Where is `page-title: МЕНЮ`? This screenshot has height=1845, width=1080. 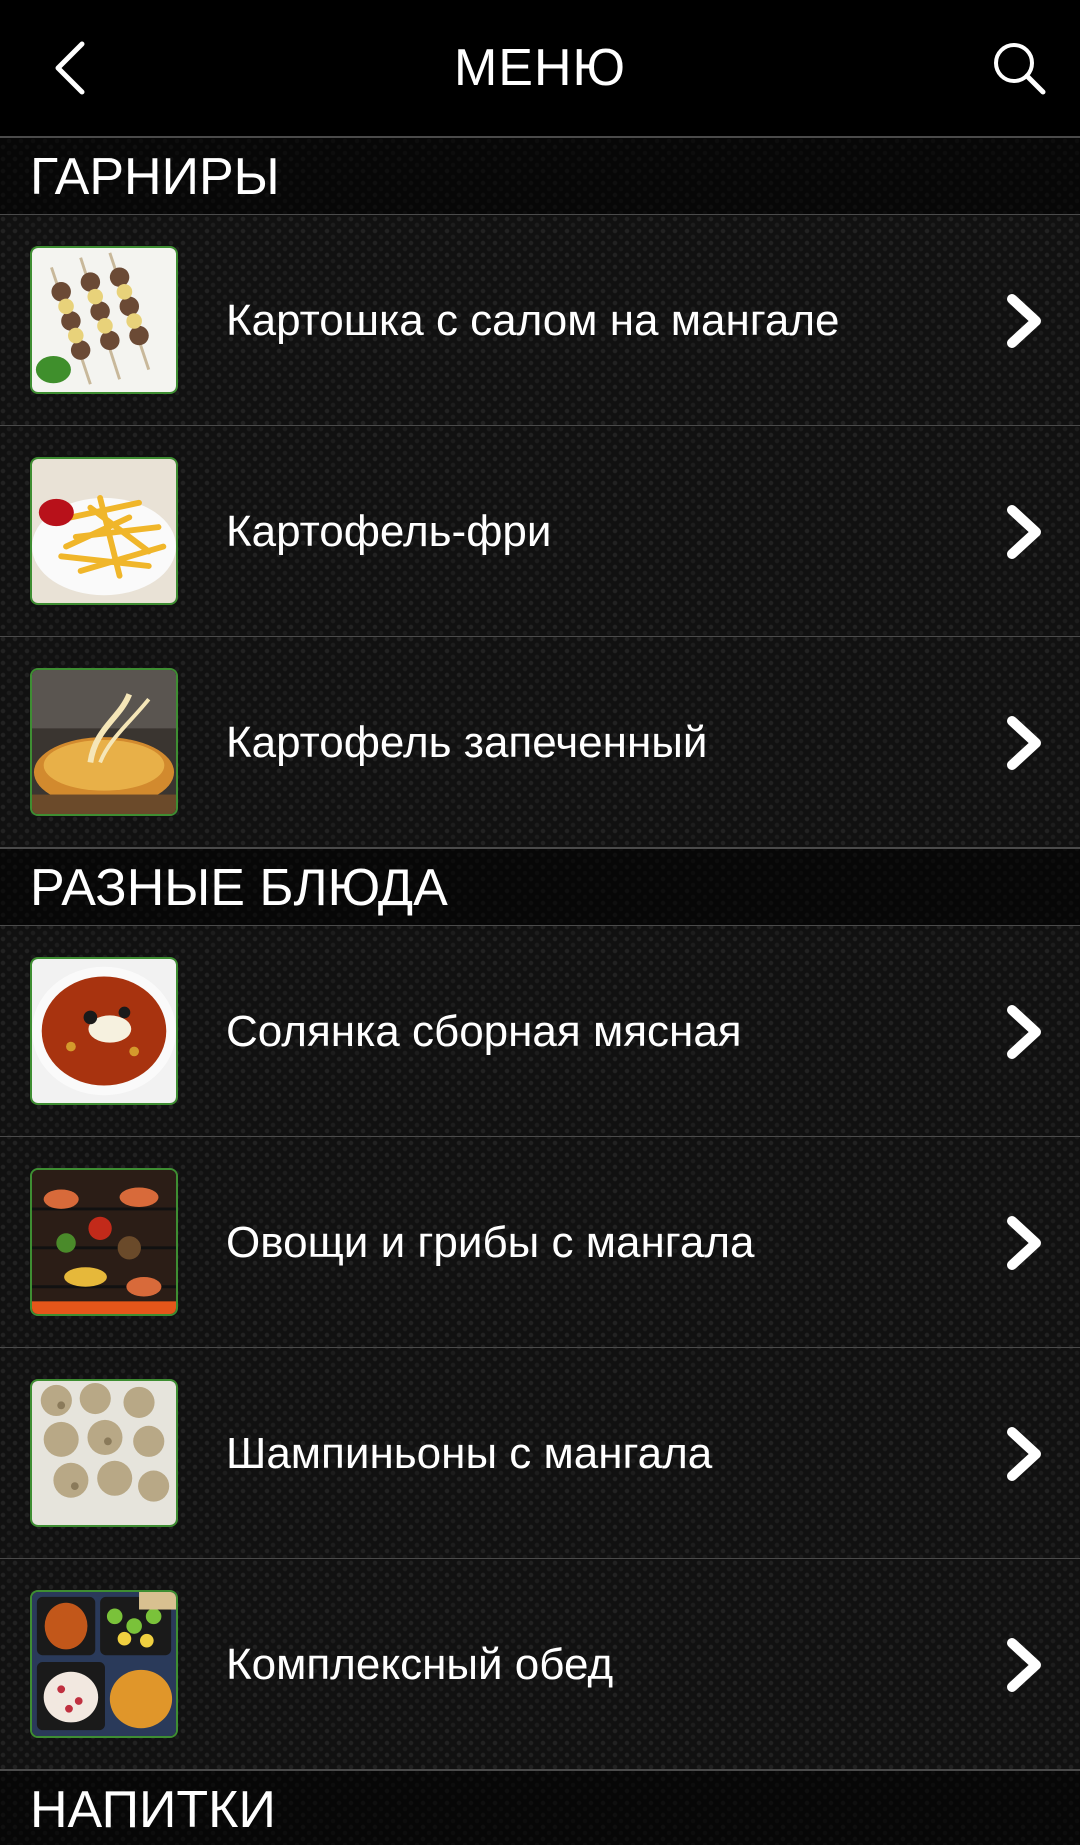
page-title: МЕНЮ is located at coordinates (540, 68).